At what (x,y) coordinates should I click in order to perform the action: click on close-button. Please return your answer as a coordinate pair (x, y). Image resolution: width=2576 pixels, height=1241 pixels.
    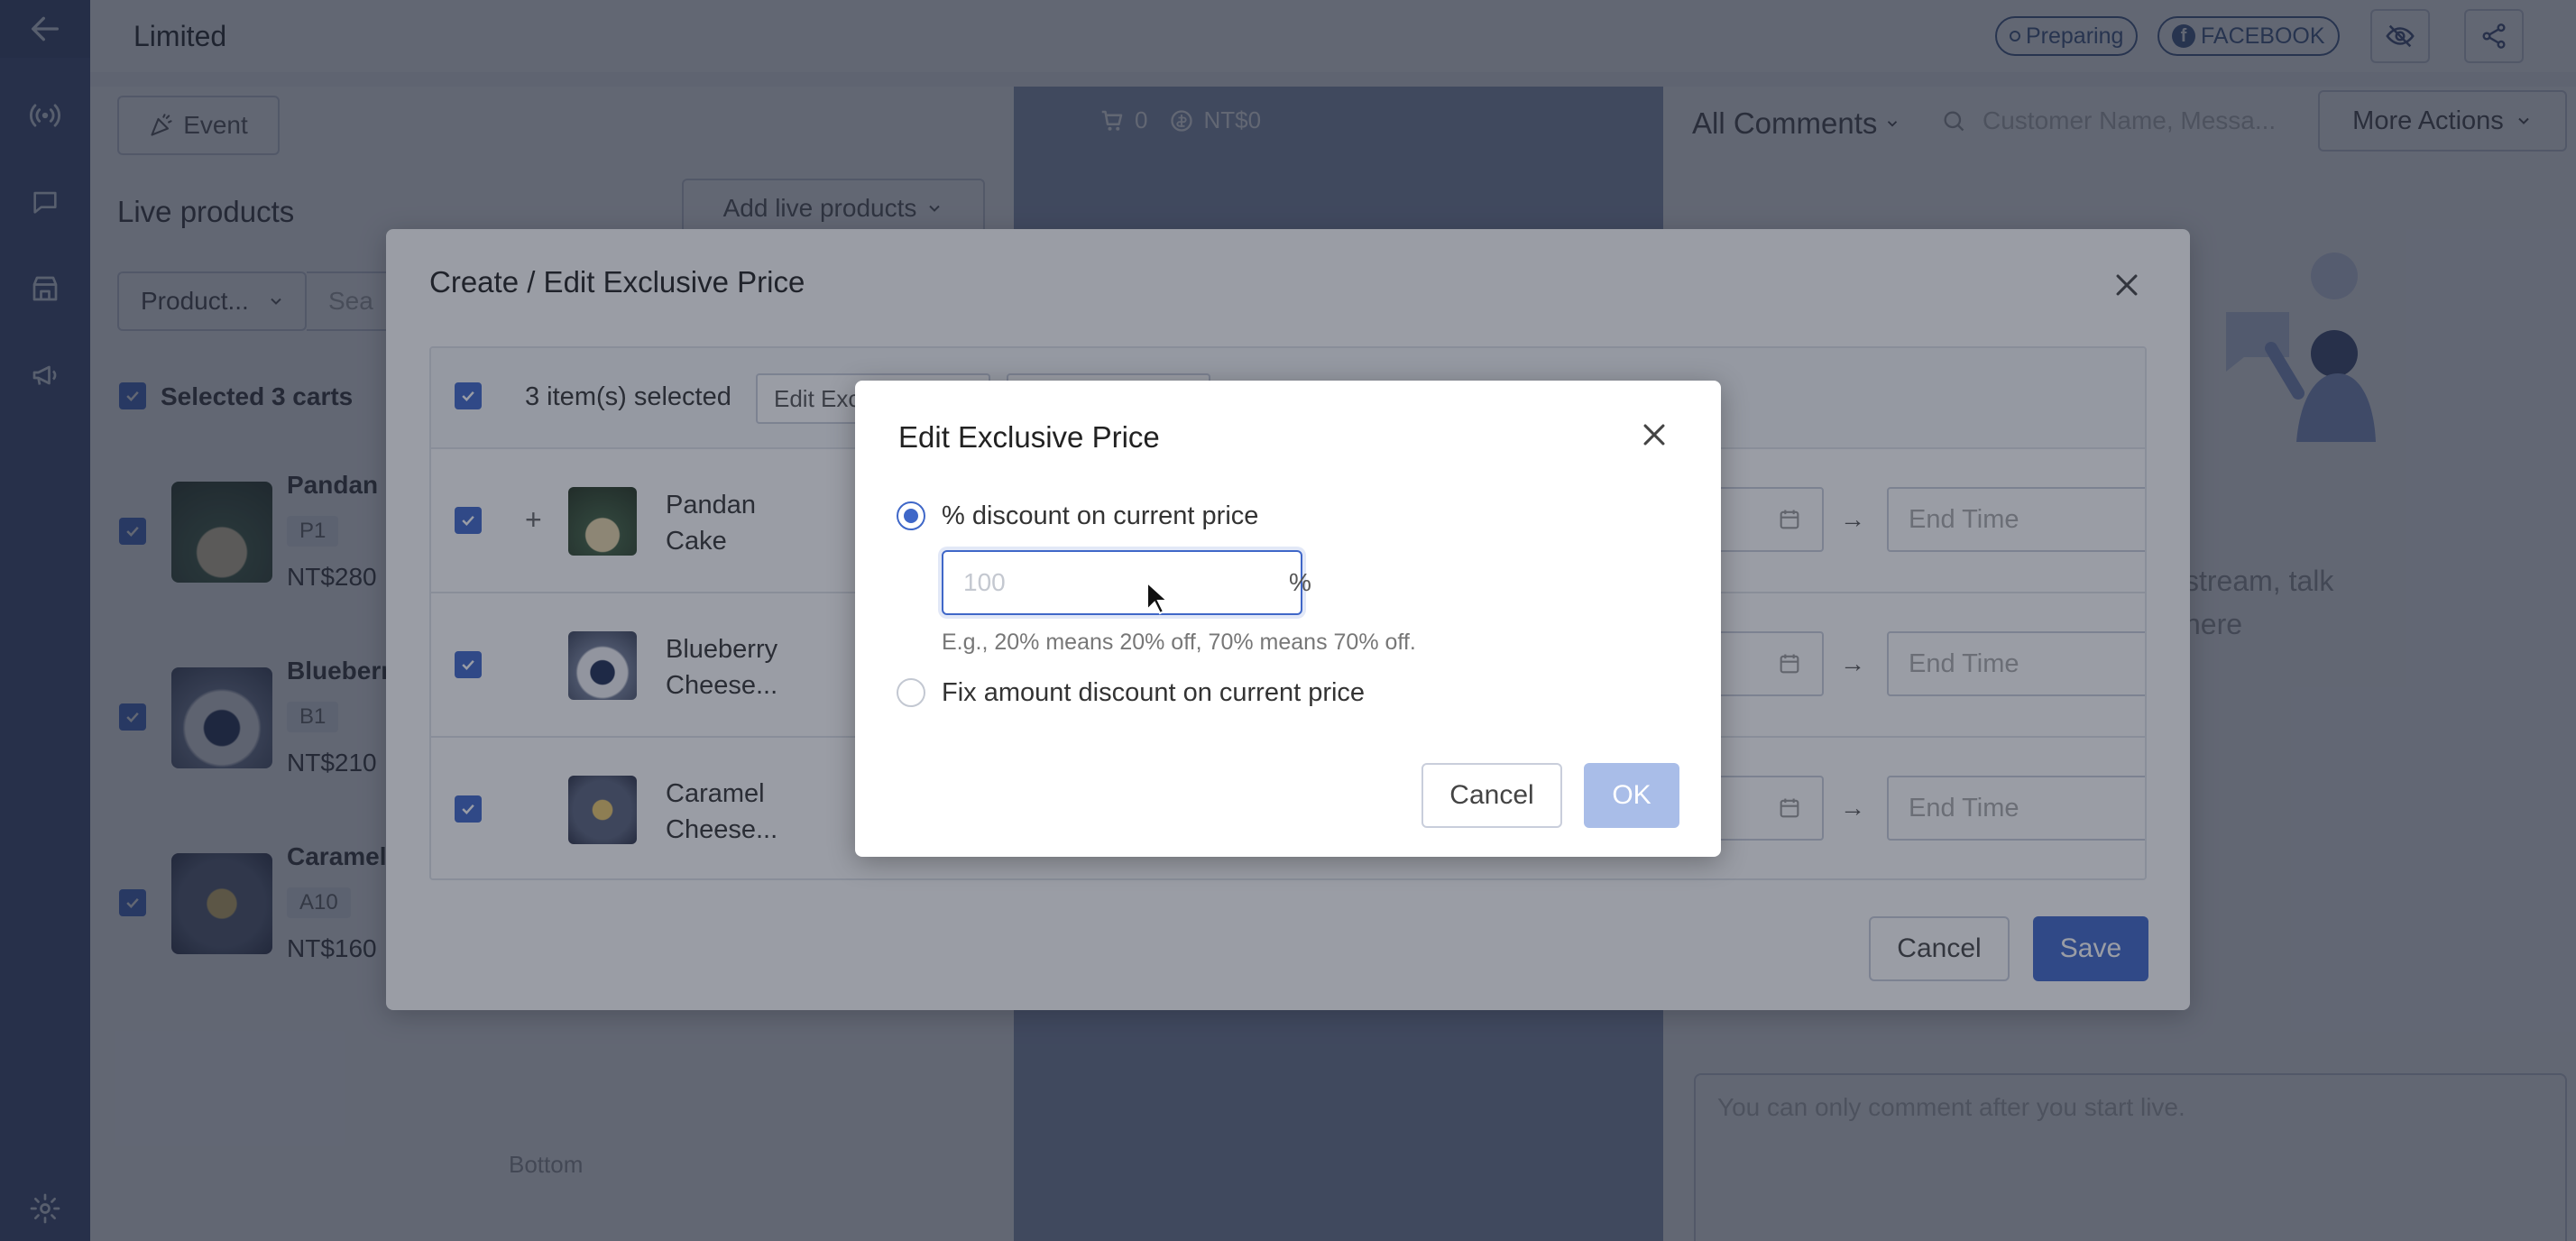
    Looking at the image, I should click on (1655, 434).